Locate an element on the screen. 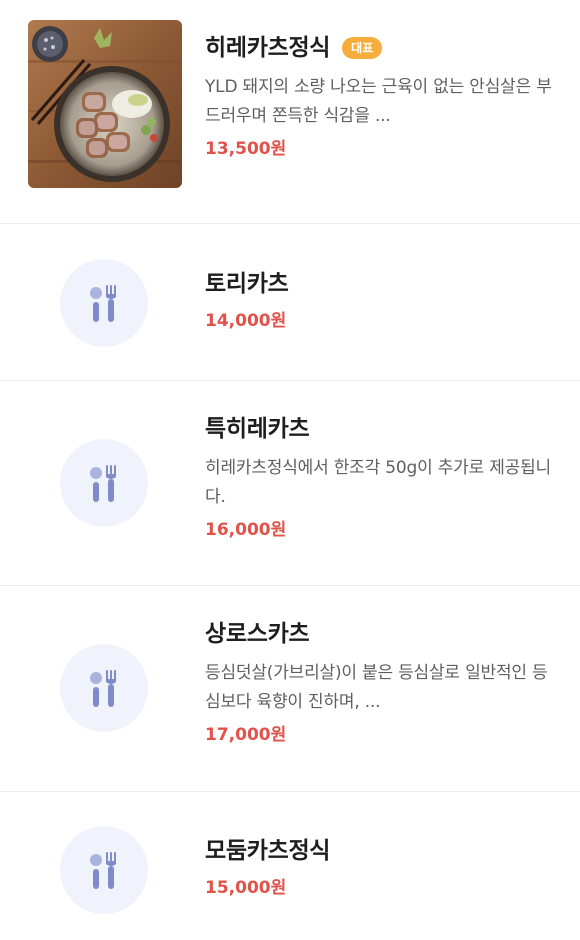 The image size is (580, 940). menu-item-name-row: 상로스카츠 is located at coordinates (381, 634).